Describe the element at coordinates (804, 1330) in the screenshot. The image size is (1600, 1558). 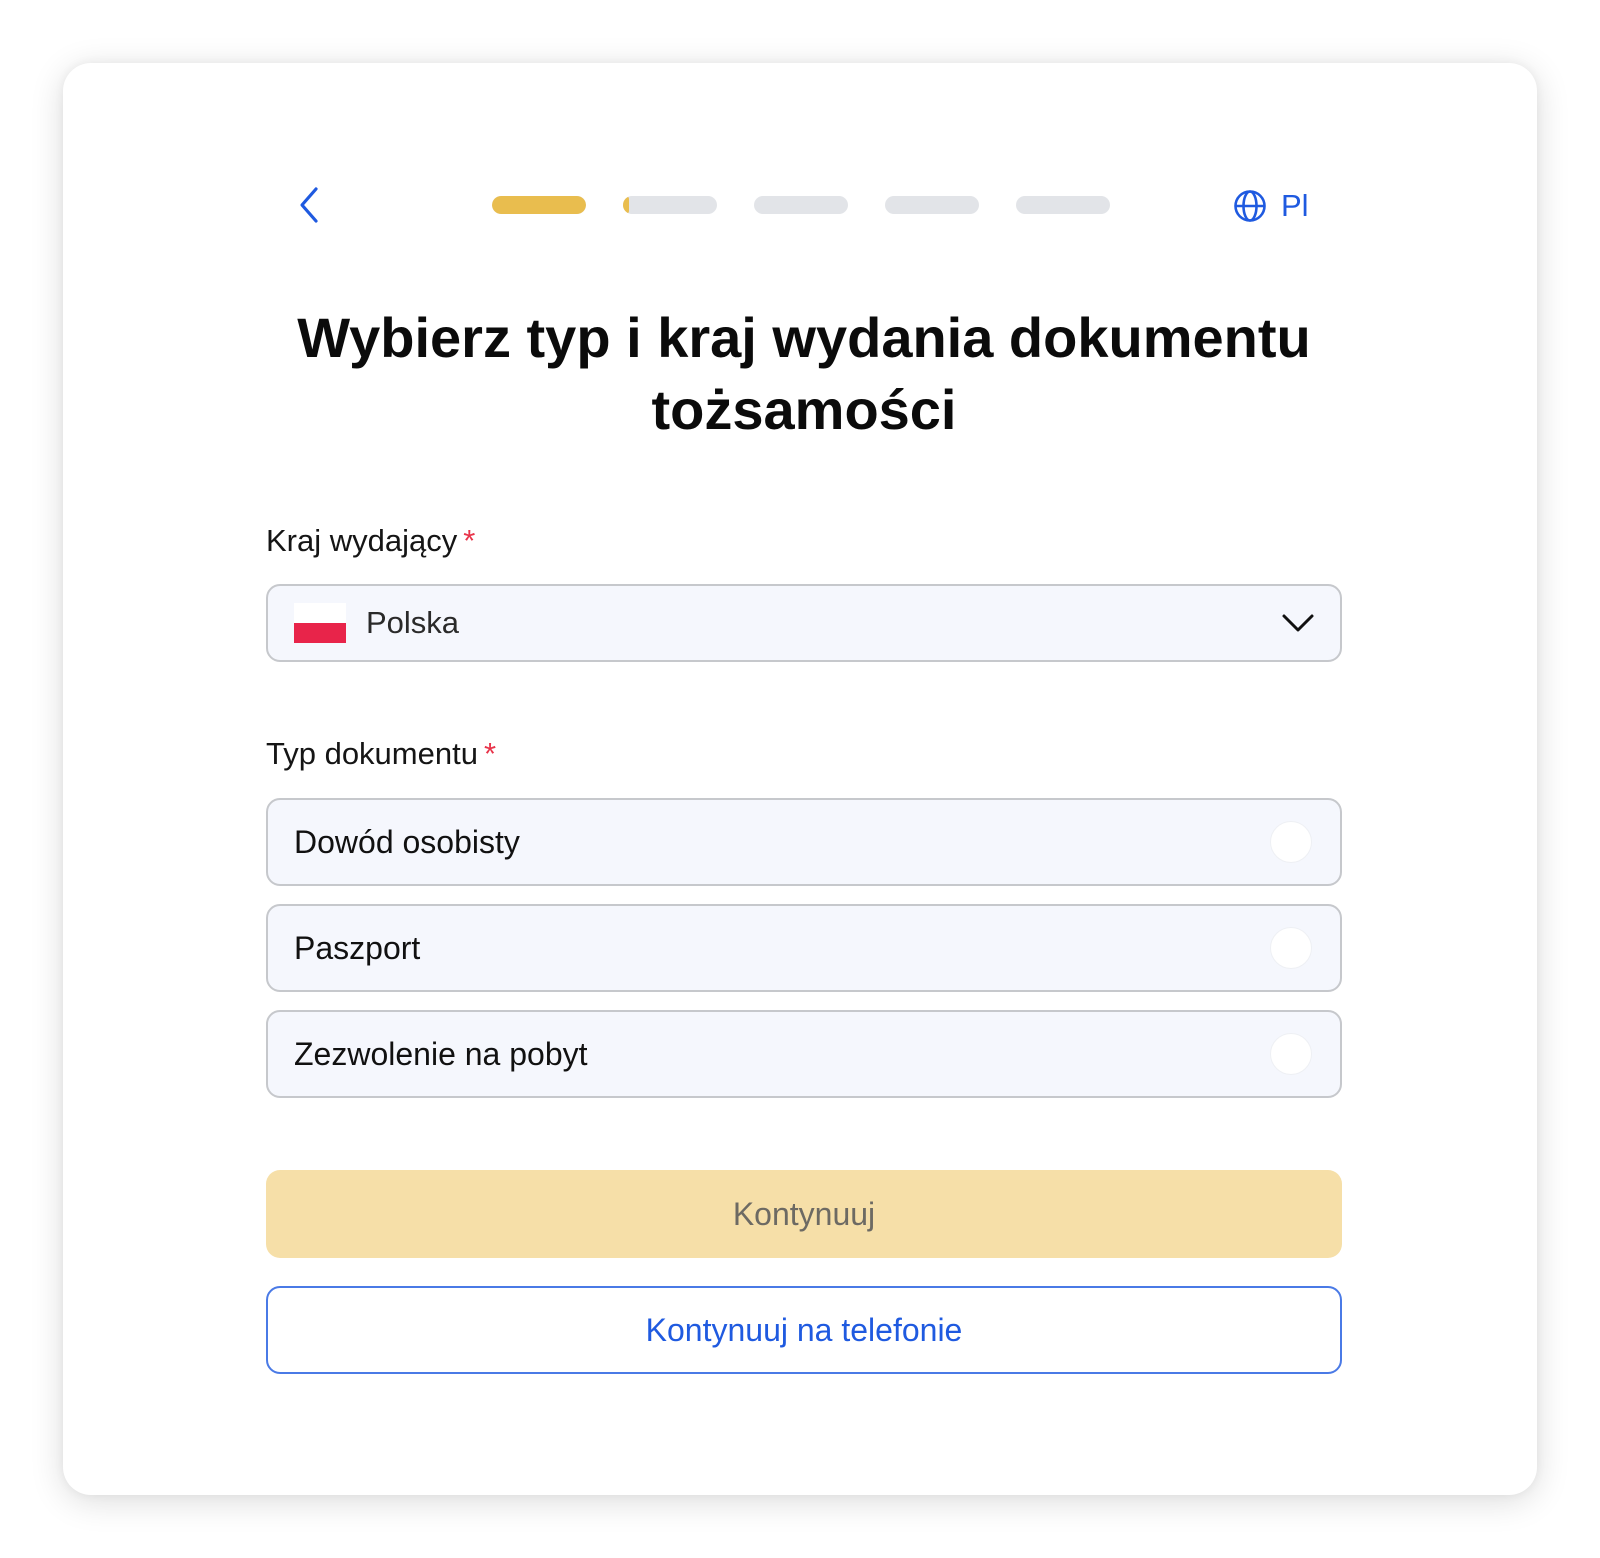
I see `continue-on-phone-button: Kontynuuj na telefonie` at that location.